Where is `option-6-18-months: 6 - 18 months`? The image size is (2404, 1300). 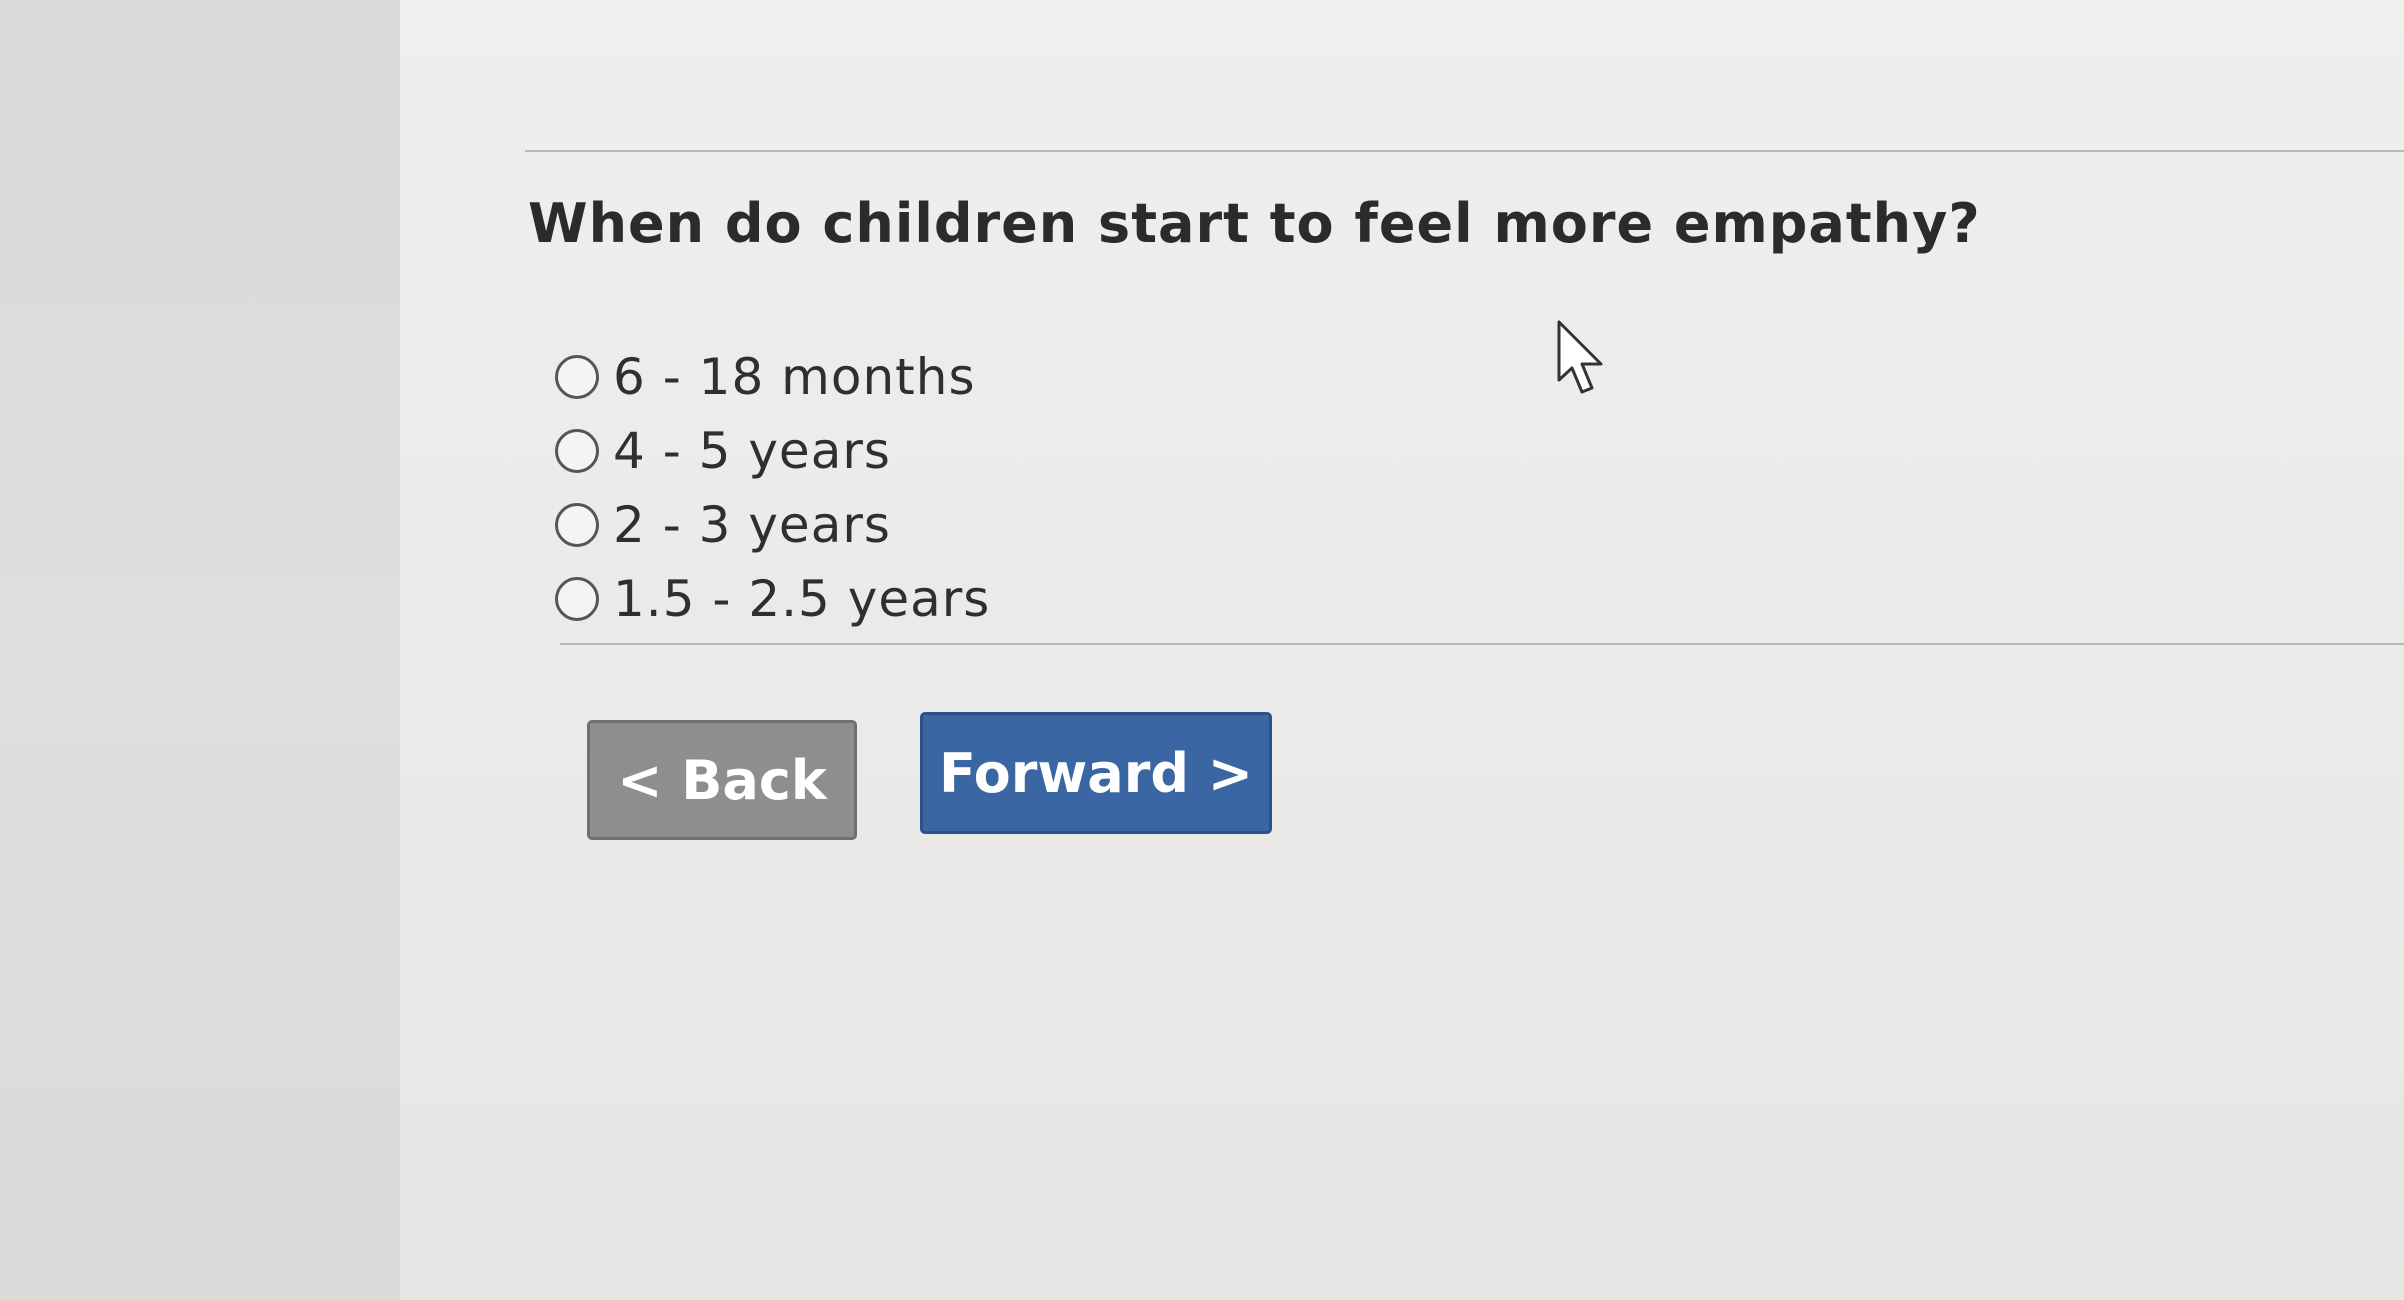 option-6-18-months: 6 - 18 months is located at coordinates (772, 377).